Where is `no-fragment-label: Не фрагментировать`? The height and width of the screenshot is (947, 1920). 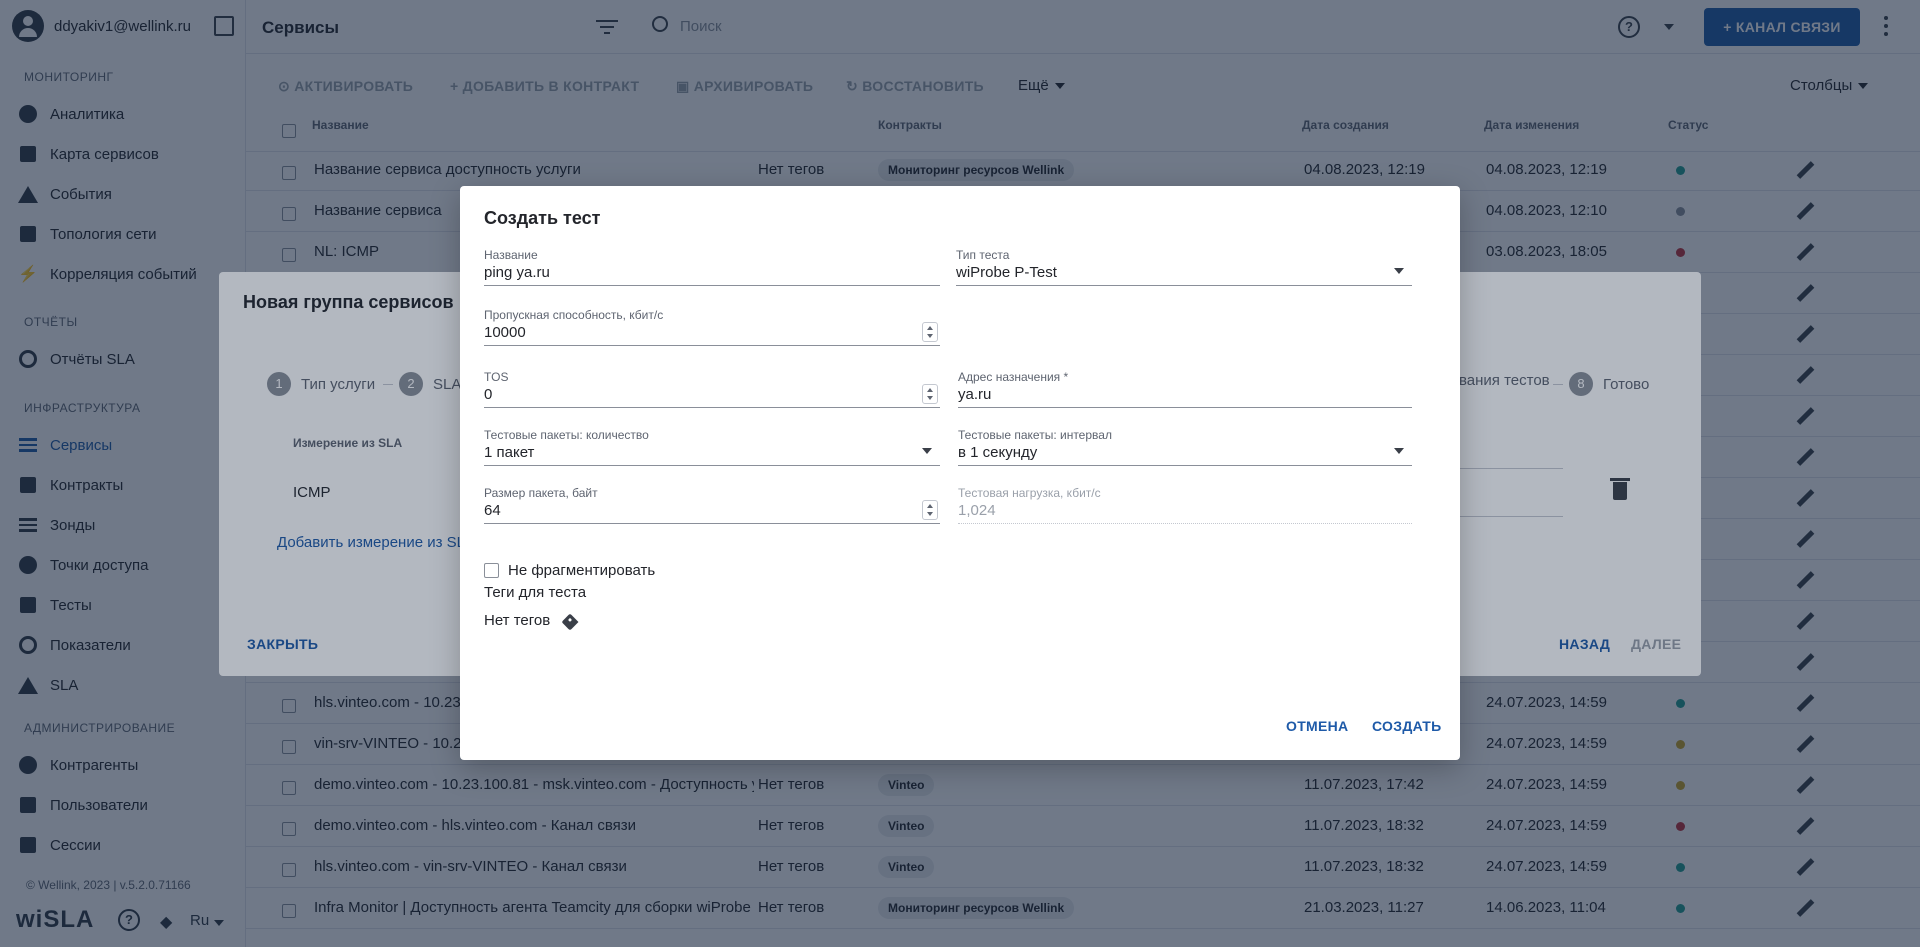
no-fragment-label: Не фрагментировать is located at coordinates (581, 570).